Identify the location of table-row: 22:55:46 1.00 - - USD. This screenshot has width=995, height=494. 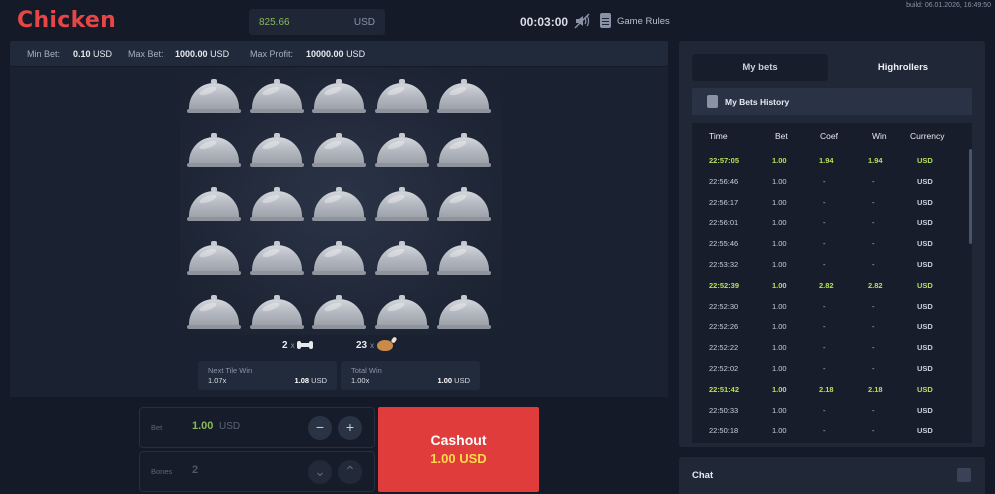
(830, 242).